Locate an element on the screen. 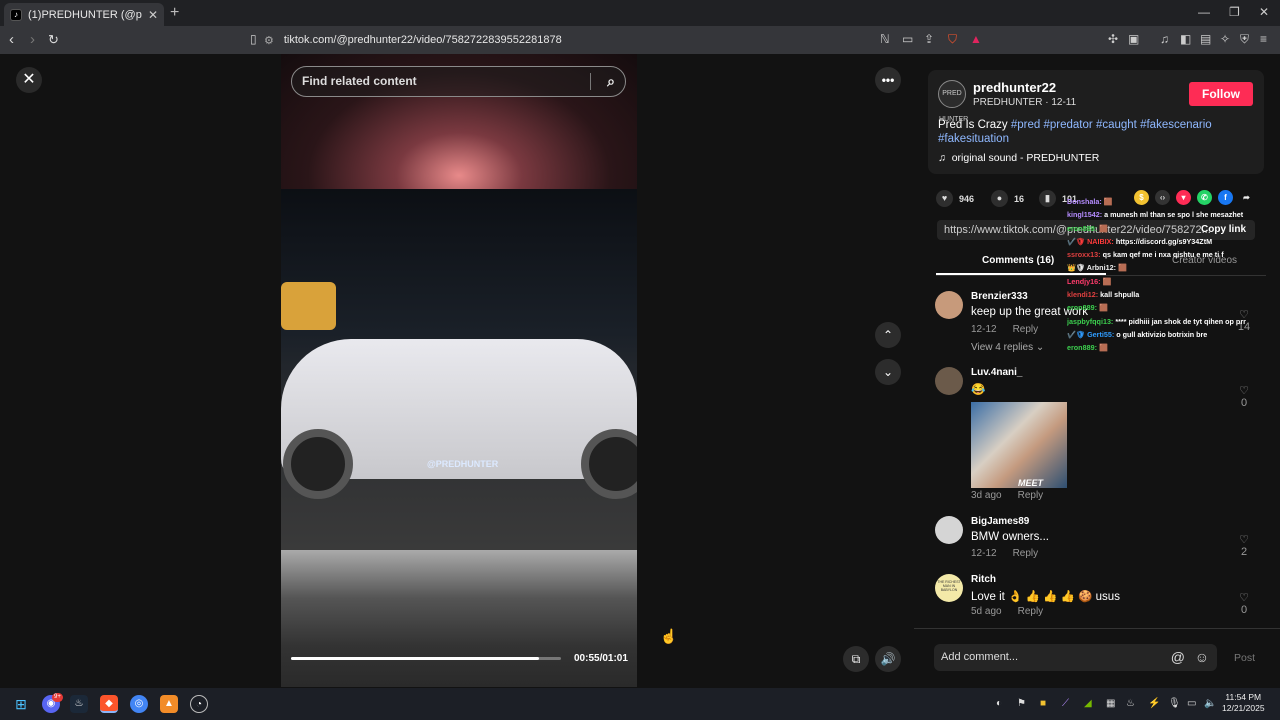  comment-username: Luv.4nani_ is located at coordinates (997, 372).